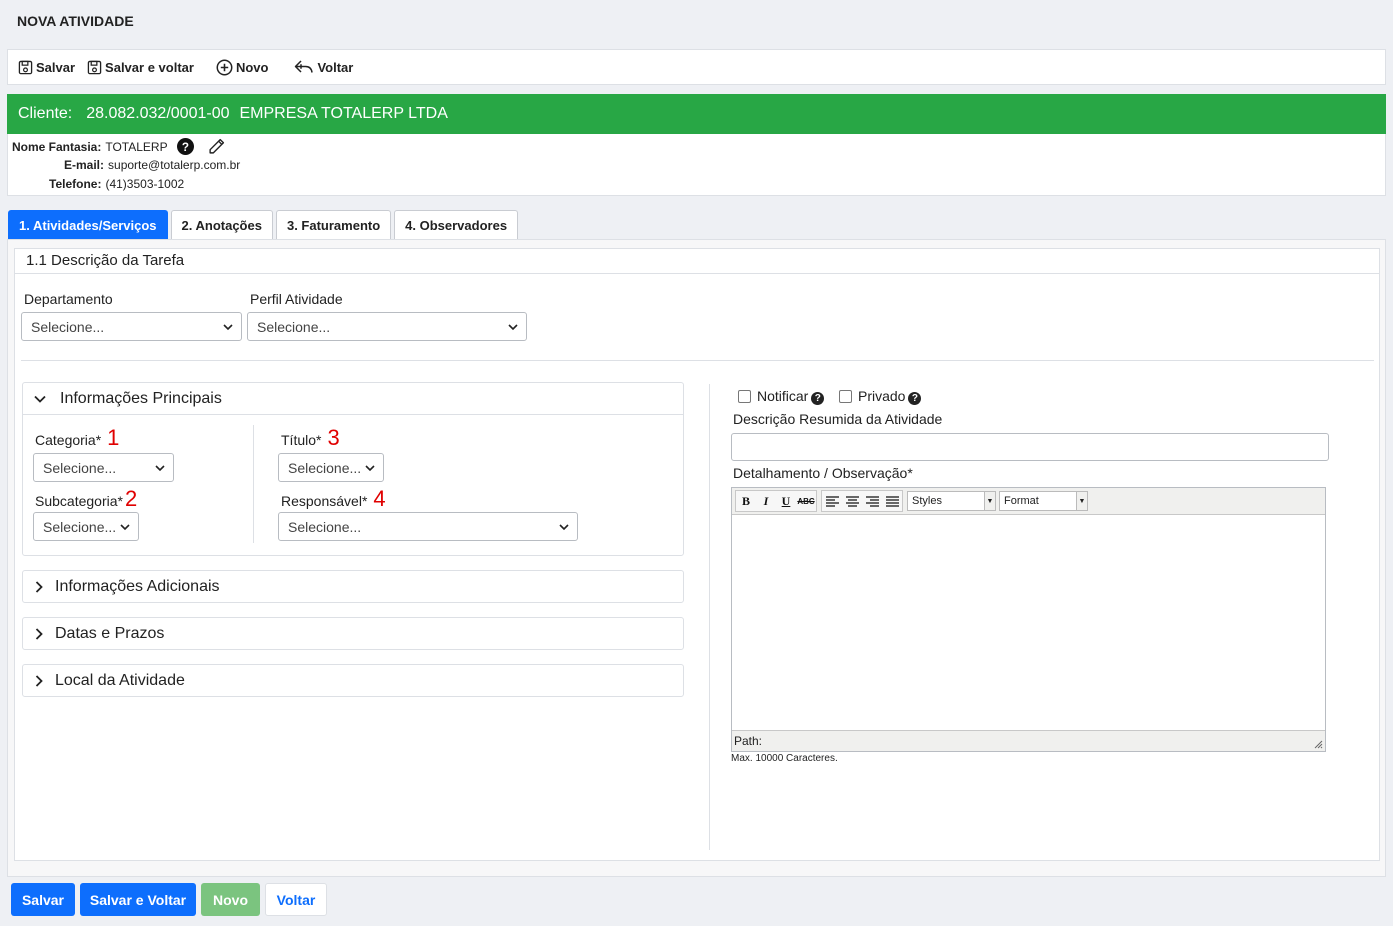 The width and height of the screenshot is (1393, 926). I want to click on toolbar-new-label: Novo, so click(252, 67).